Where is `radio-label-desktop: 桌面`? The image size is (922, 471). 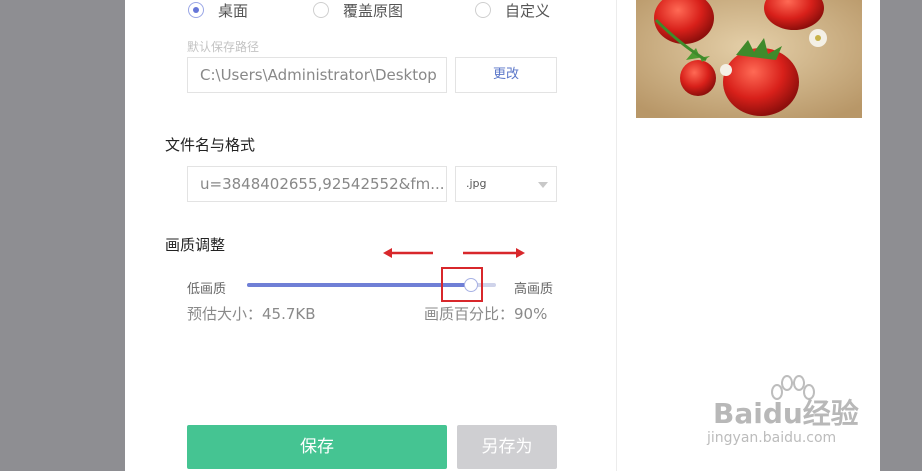 radio-label-desktop: 桌面 is located at coordinates (233, 10).